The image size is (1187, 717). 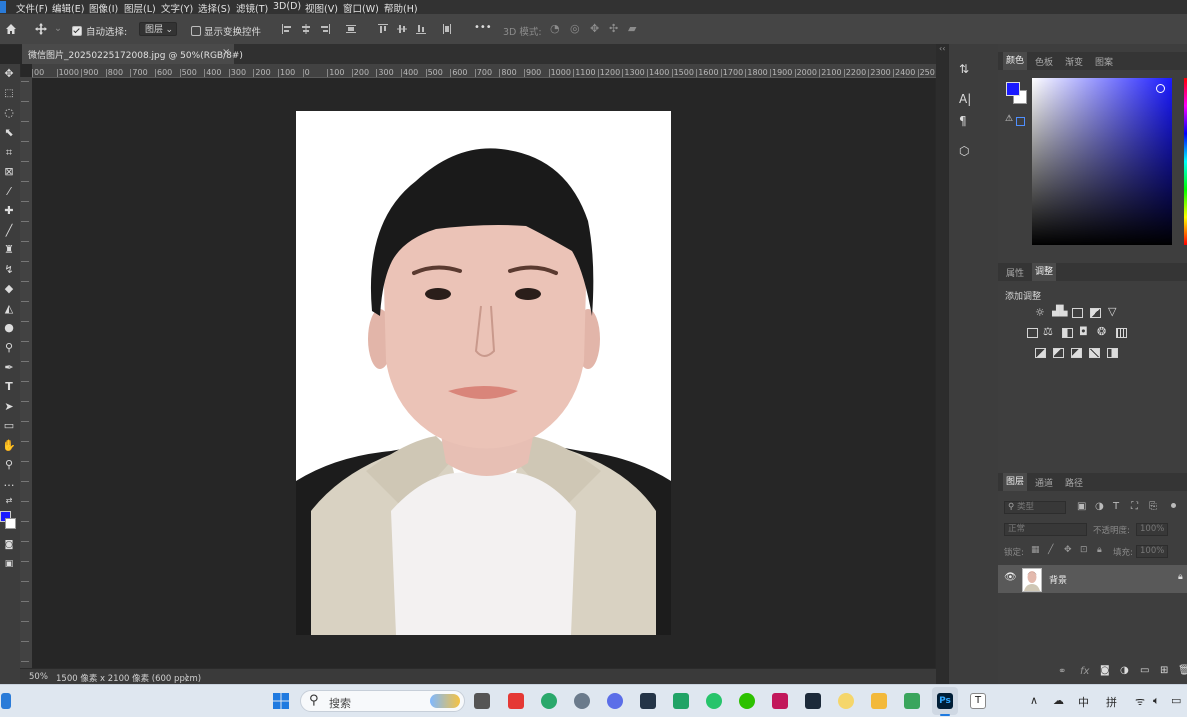 I want to click on lock-image-icon: ╱, so click(x=1050, y=550).